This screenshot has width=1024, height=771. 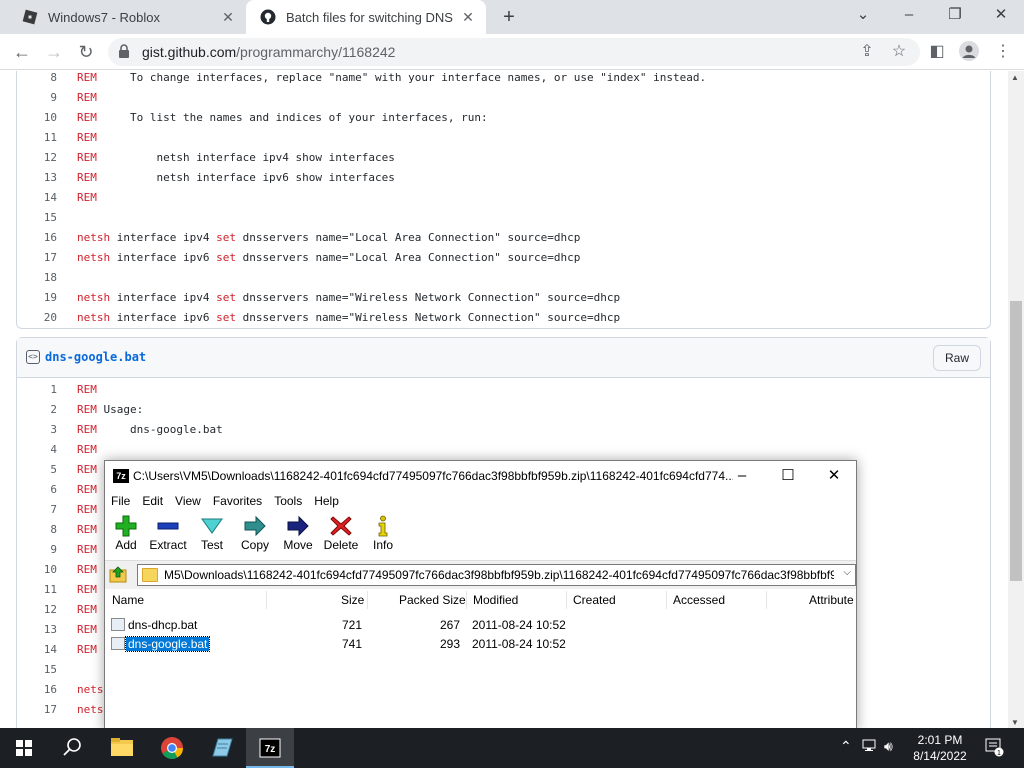 What do you see at coordinates (37, 318) in the screenshot?
I see `line-number: 20` at bounding box center [37, 318].